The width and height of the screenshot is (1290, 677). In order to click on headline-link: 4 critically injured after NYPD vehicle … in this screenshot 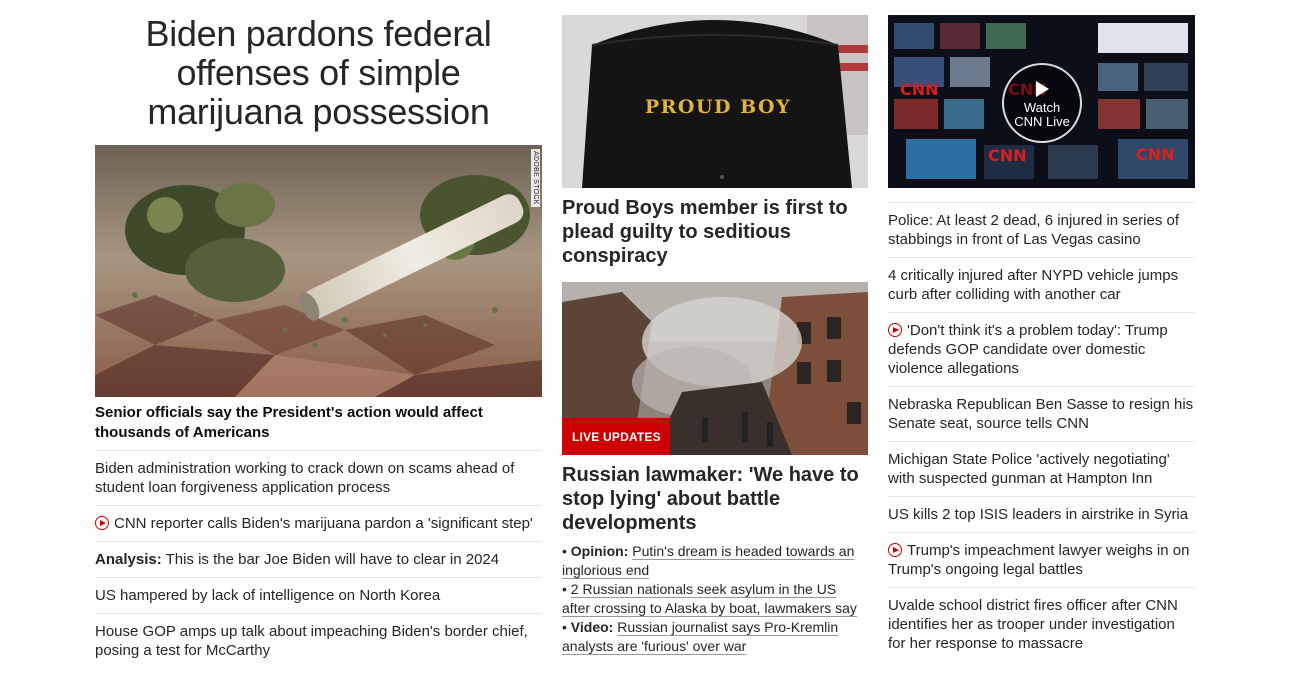, I will do `click(1033, 285)`.